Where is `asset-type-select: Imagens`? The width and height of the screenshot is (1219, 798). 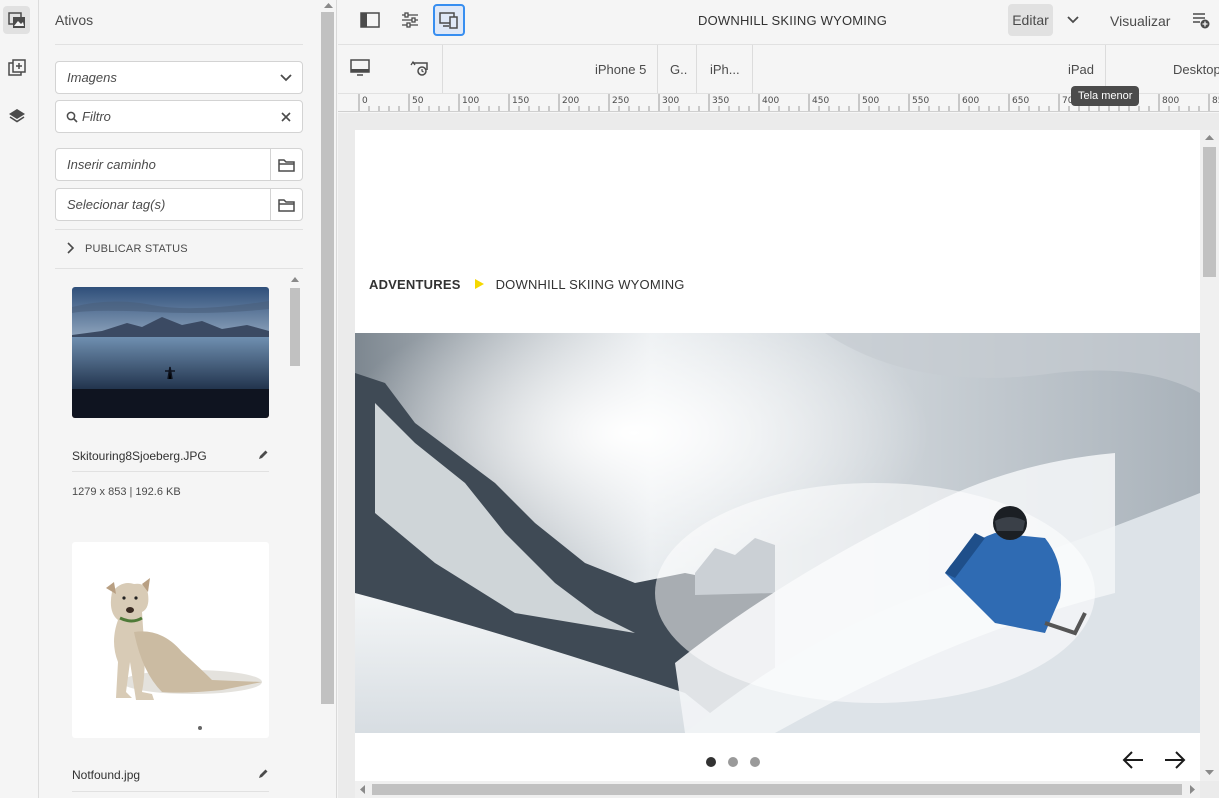 asset-type-select: Imagens is located at coordinates (179, 77).